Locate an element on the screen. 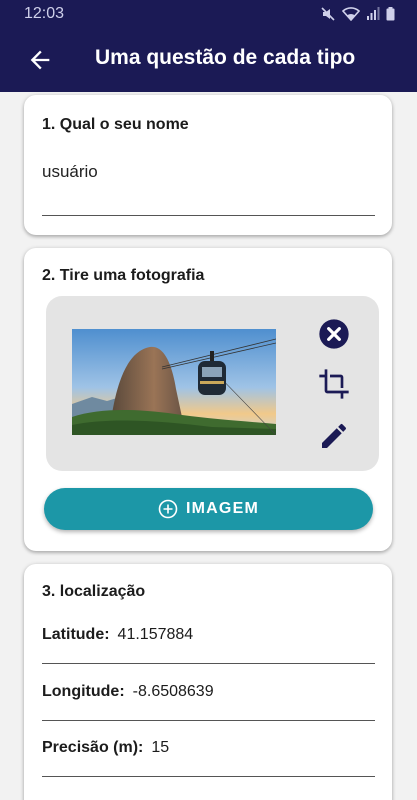 Image resolution: width=417 pixels, height=800 pixels. precision-underline is located at coordinates (208, 776).